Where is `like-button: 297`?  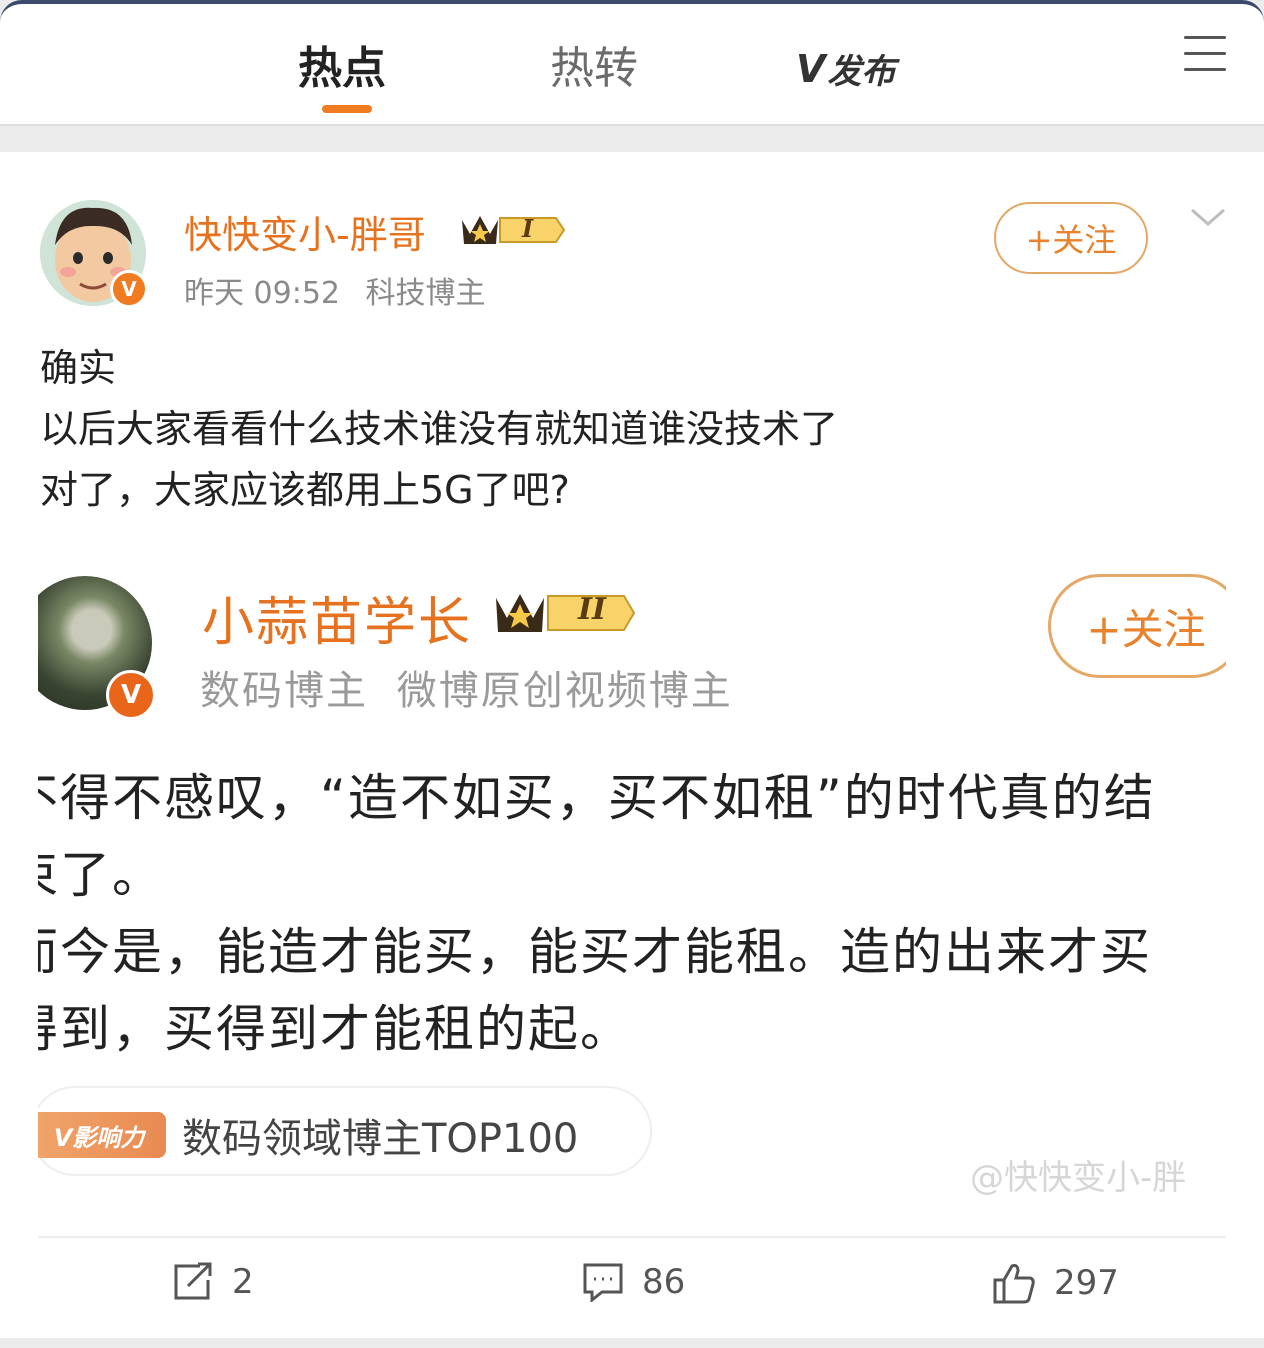
like-button: 297 is located at coordinates (1055, 1283).